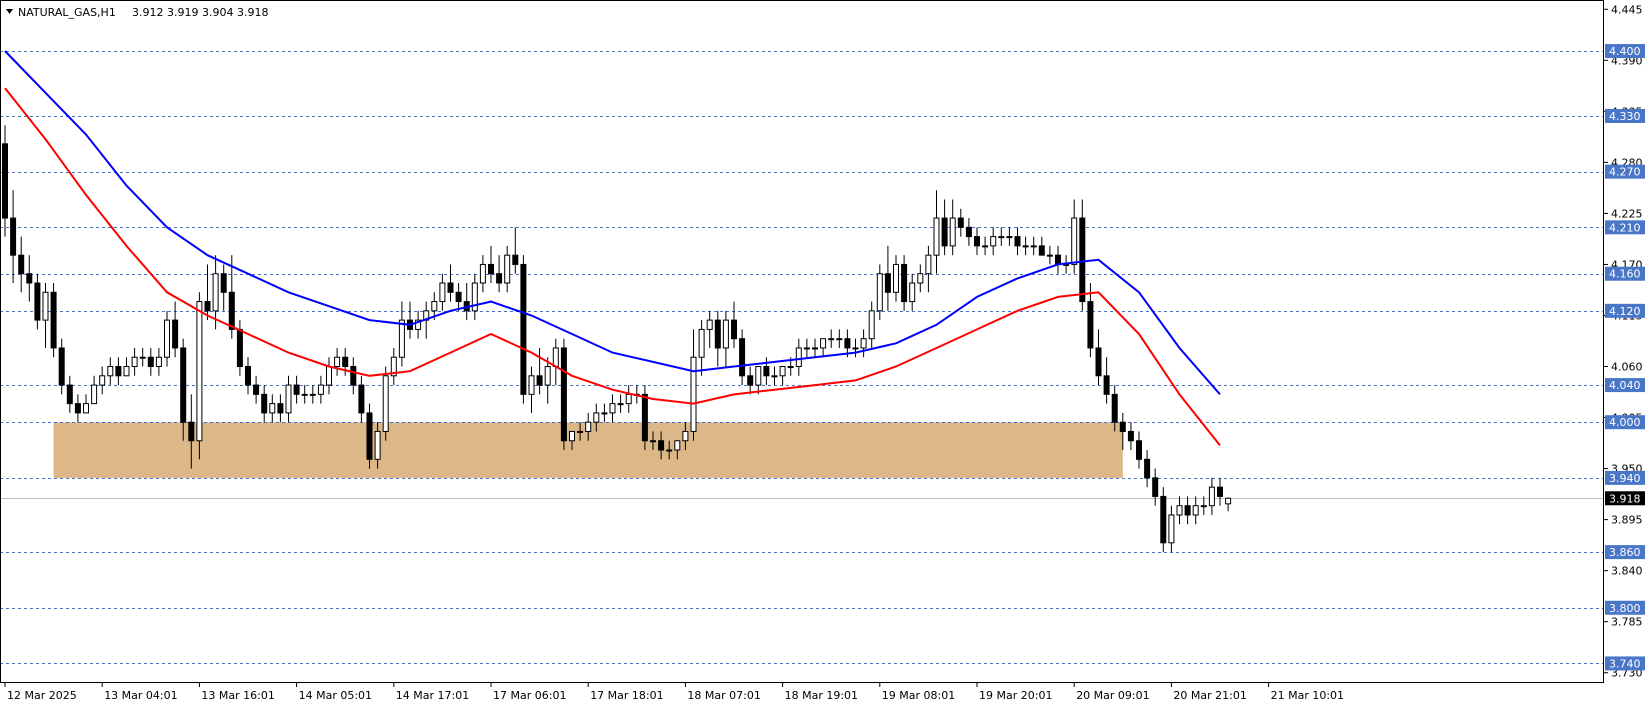 The height and width of the screenshot is (712, 1651). What do you see at coordinates (1627, 571) in the screenshot?
I see `y-tick-label: 3.840` at bounding box center [1627, 571].